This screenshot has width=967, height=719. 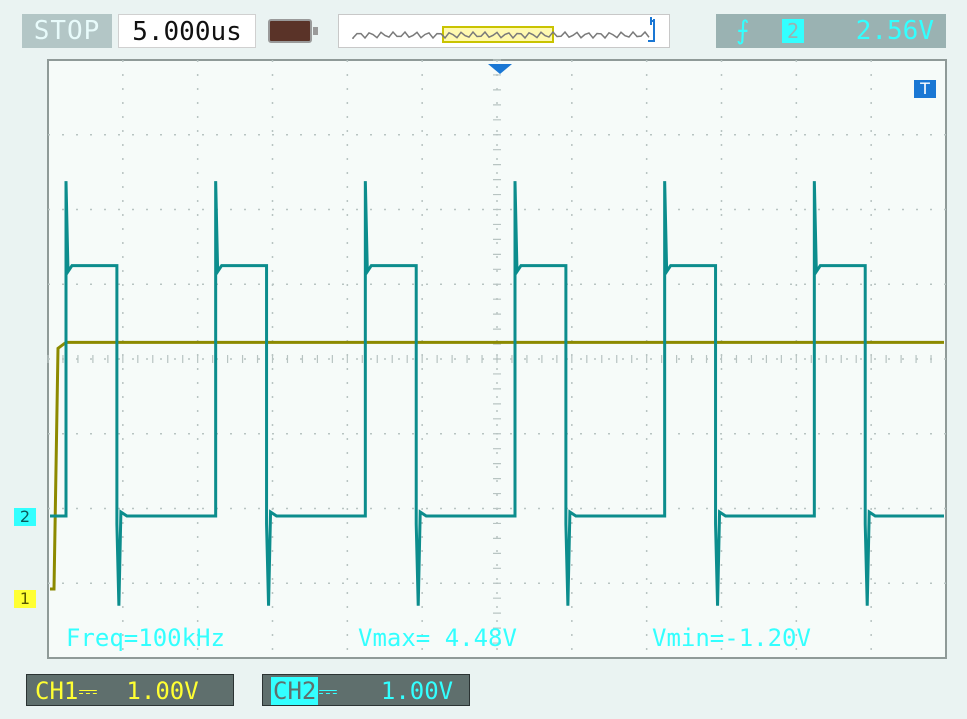 I want to click on ch2-settings: CH2⎓ 1.00V, so click(x=366, y=690).